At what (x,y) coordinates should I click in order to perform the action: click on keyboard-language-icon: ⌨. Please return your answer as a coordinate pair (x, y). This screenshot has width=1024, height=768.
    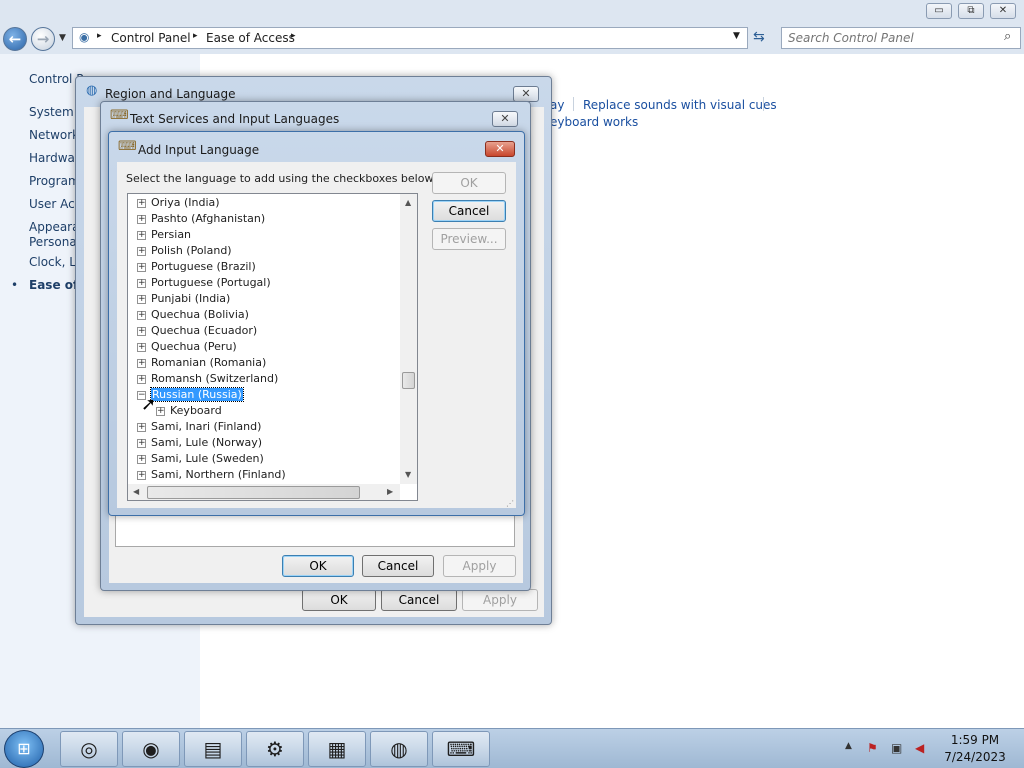
    Looking at the image, I should click on (461, 749).